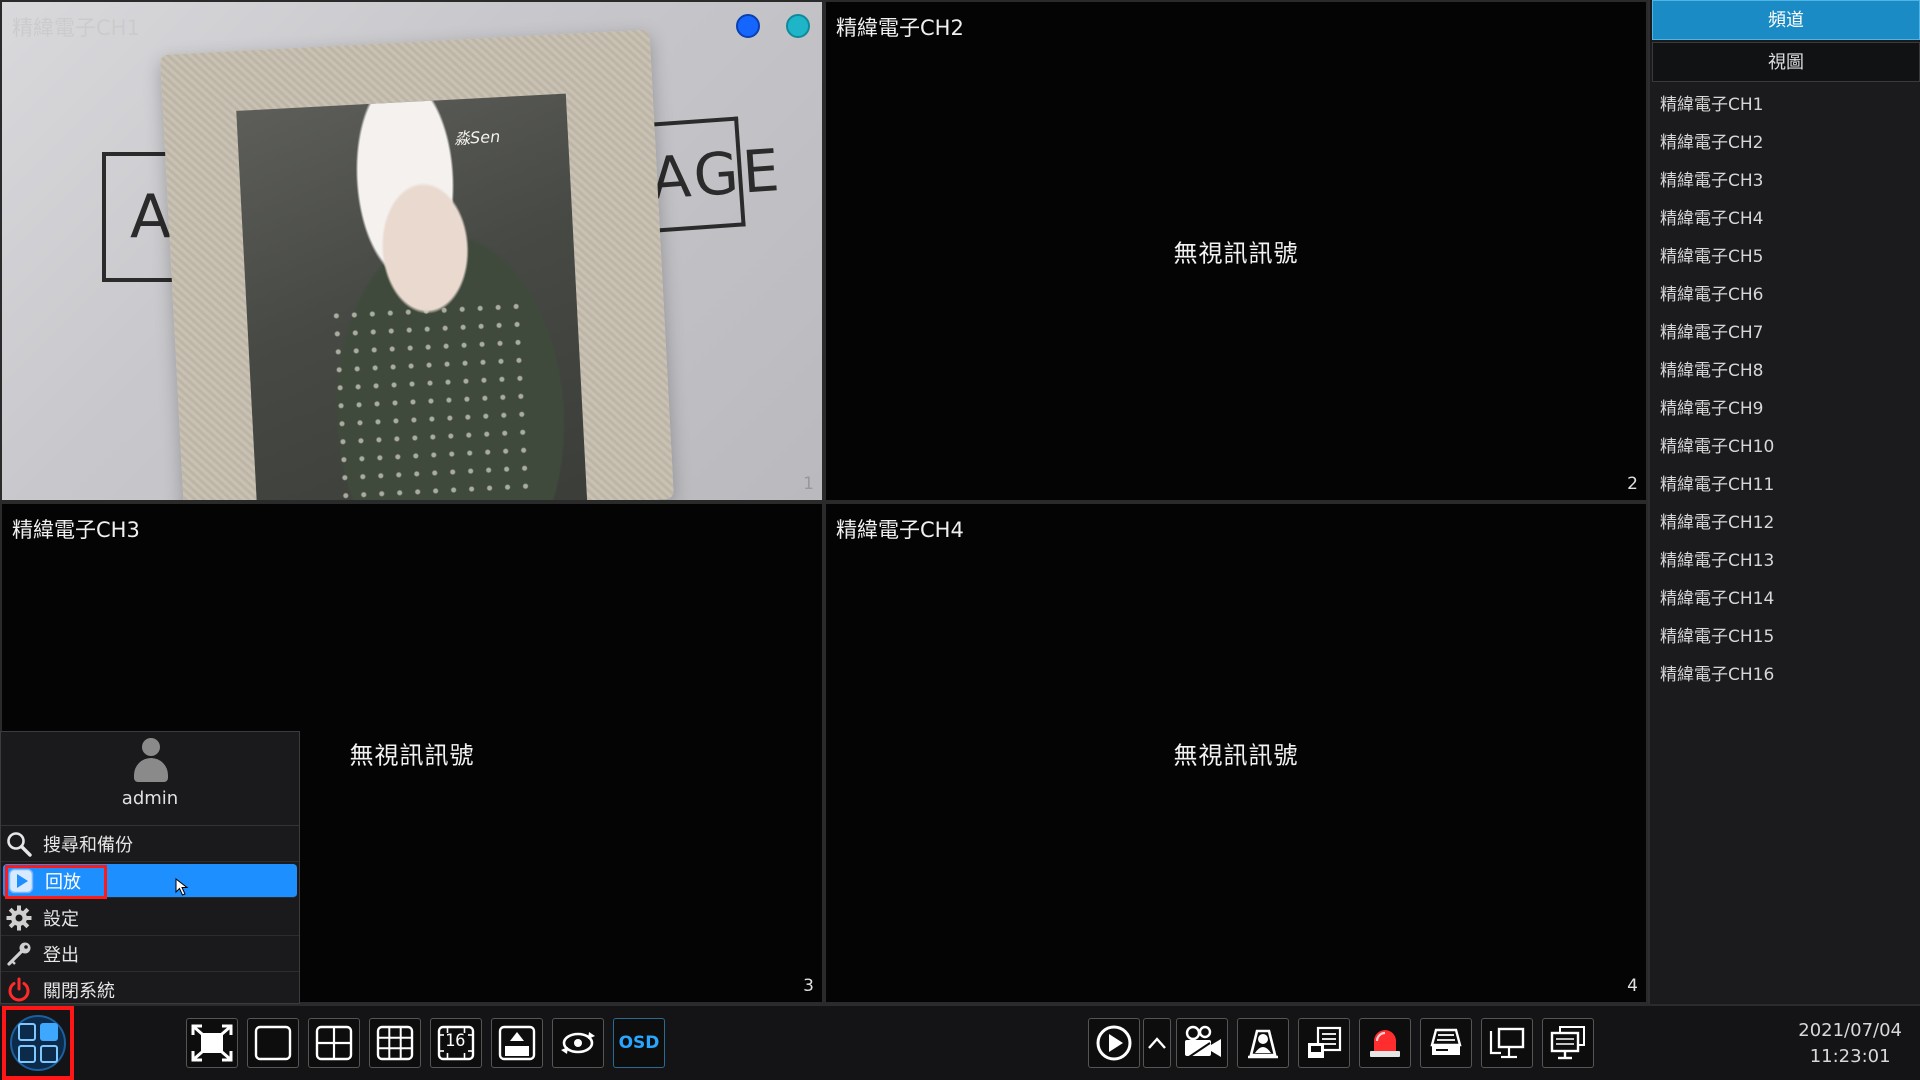 The image size is (1920, 1080). I want to click on start-menu-button, so click(38, 1043).